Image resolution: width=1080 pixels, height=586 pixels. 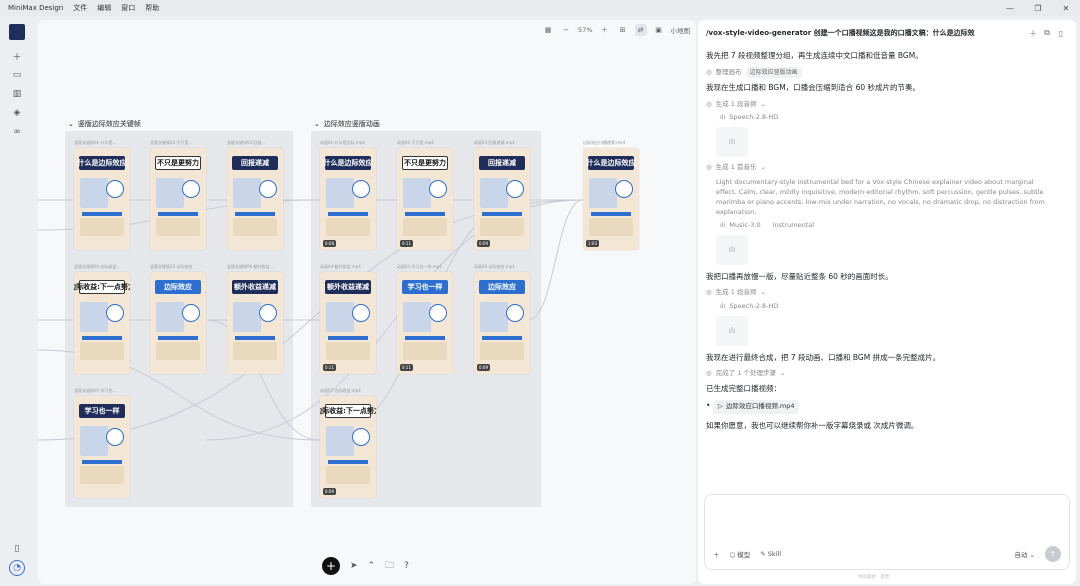 I want to click on card-title: 回报递减, so click(x=255, y=163).